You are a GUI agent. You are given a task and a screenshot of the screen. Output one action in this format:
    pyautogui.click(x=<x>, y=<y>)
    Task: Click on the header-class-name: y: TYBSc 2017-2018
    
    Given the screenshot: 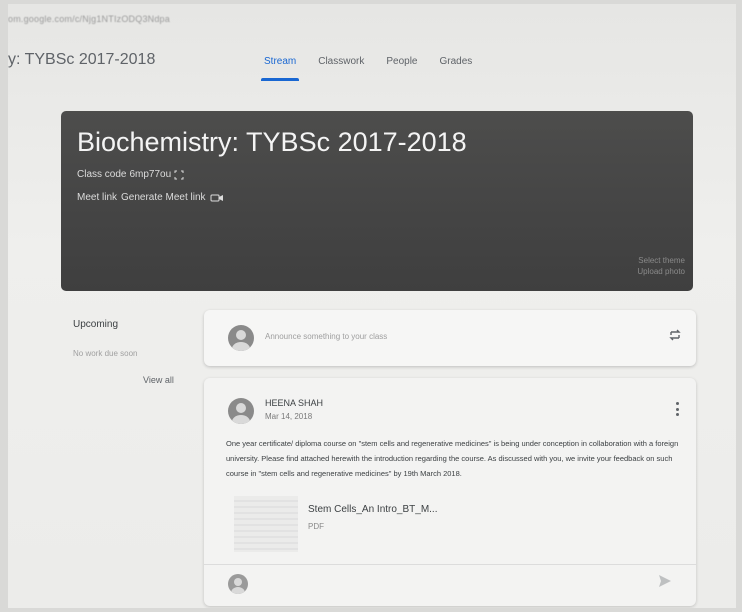 What is the action you would take?
    pyautogui.click(x=82, y=59)
    